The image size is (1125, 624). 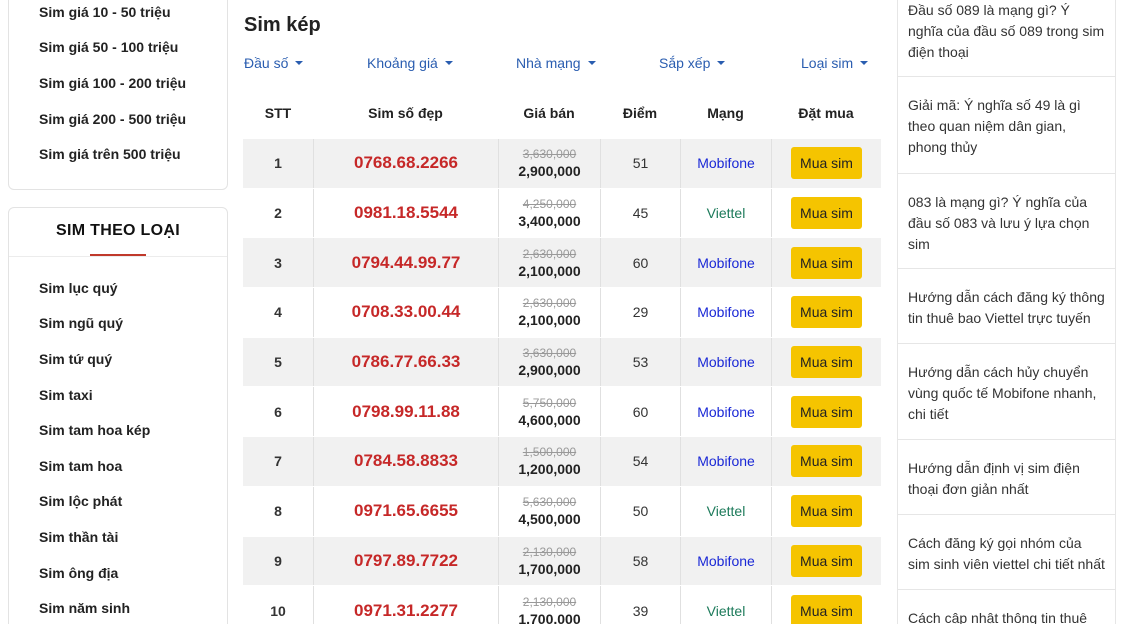 What do you see at coordinates (1007, 616) in the screenshot?
I see `news-link: Cách cập nhật thông tin thuê` at bounding box center [1007, 616].